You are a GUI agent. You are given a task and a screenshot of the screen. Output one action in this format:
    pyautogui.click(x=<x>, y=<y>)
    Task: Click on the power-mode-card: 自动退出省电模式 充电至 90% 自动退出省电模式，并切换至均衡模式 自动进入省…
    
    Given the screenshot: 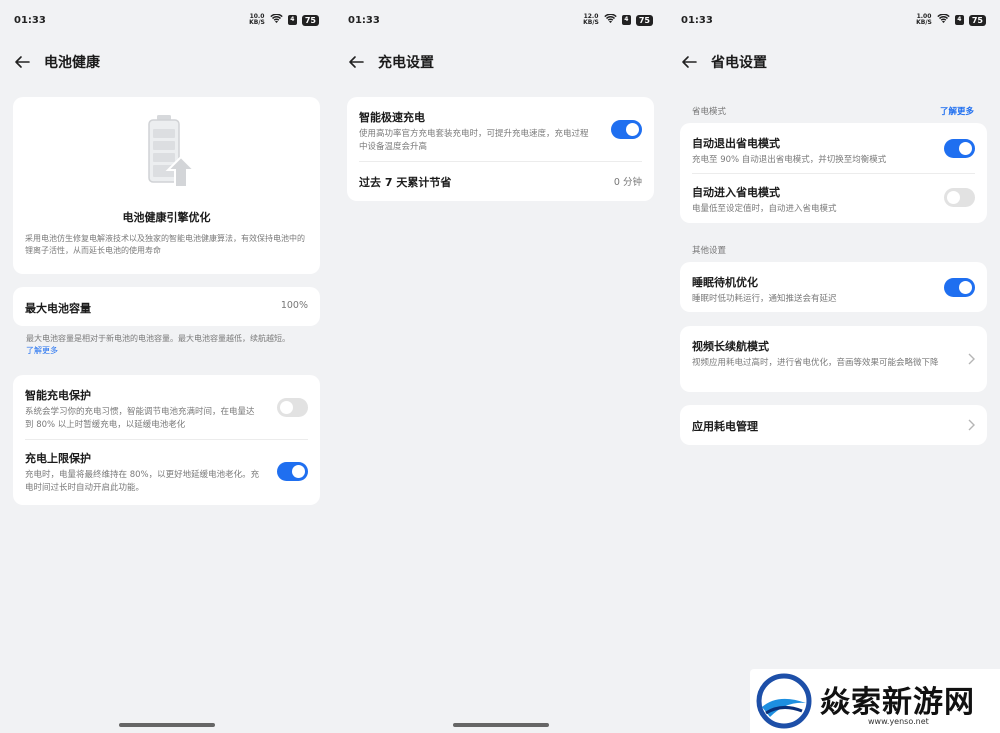 What is the action you would take?
    pyautogui.click(x=833, y=173)
    